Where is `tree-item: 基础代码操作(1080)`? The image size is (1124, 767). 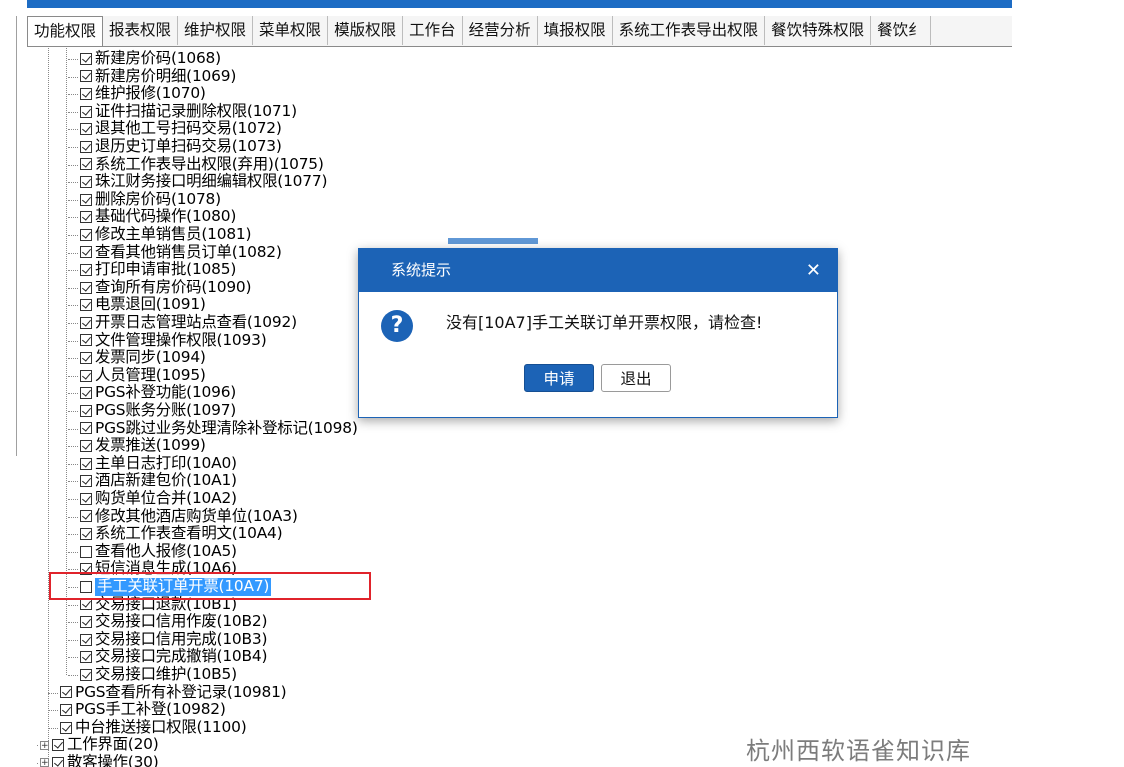 tree-item: 基础代码操作(1080) is located at coordinates (158, 217).